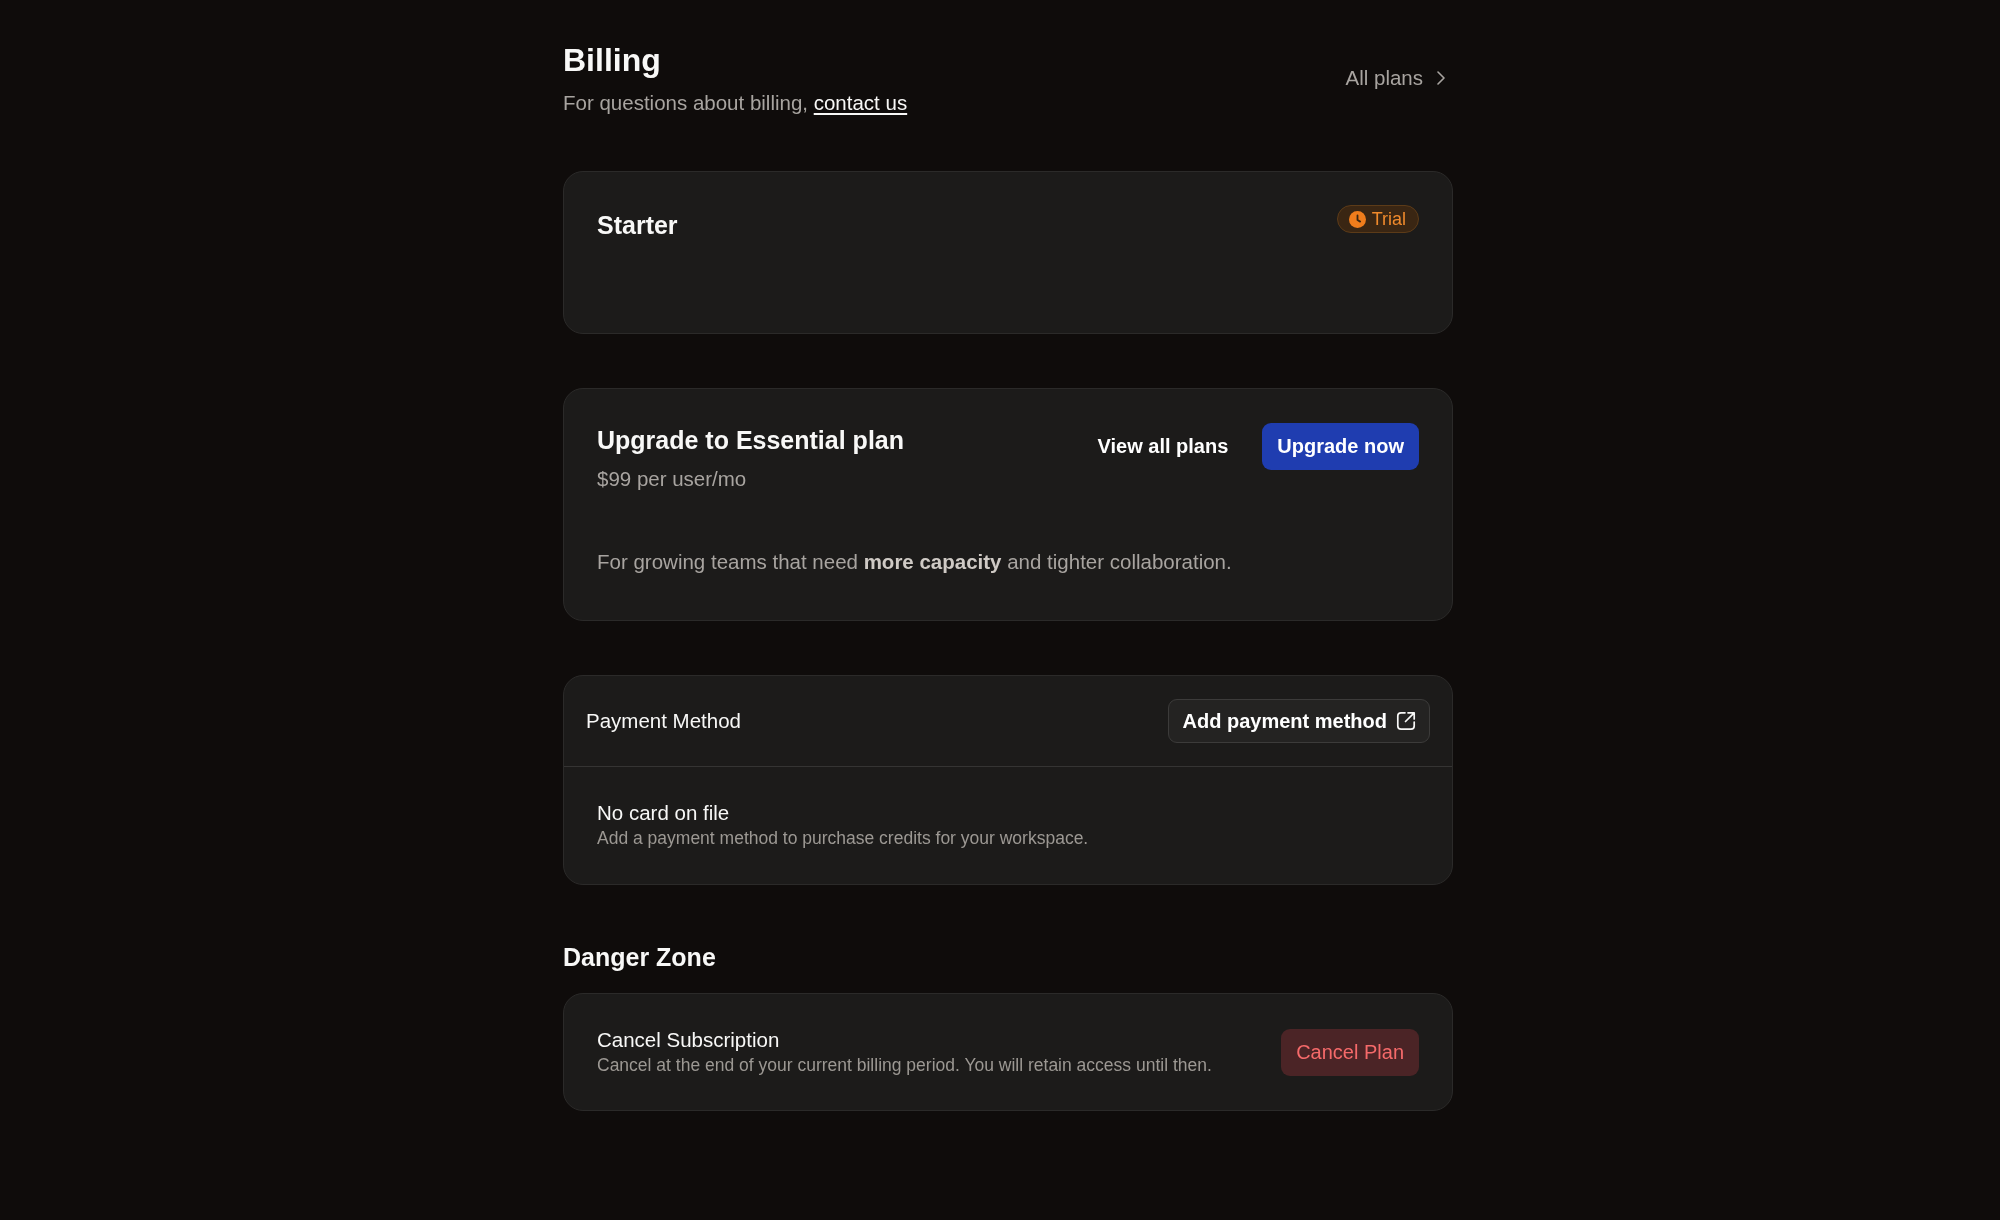  I want to click on status-label: Trial, so click(1388, 219).